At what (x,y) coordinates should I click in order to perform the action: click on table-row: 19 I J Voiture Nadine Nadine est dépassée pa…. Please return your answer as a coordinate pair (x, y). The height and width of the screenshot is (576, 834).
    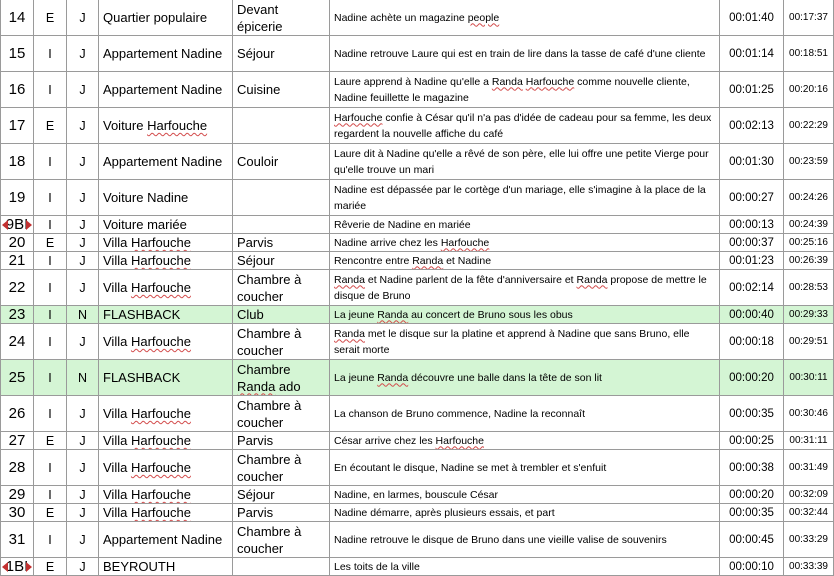
    Looking at the image, I should click on (417, 197).